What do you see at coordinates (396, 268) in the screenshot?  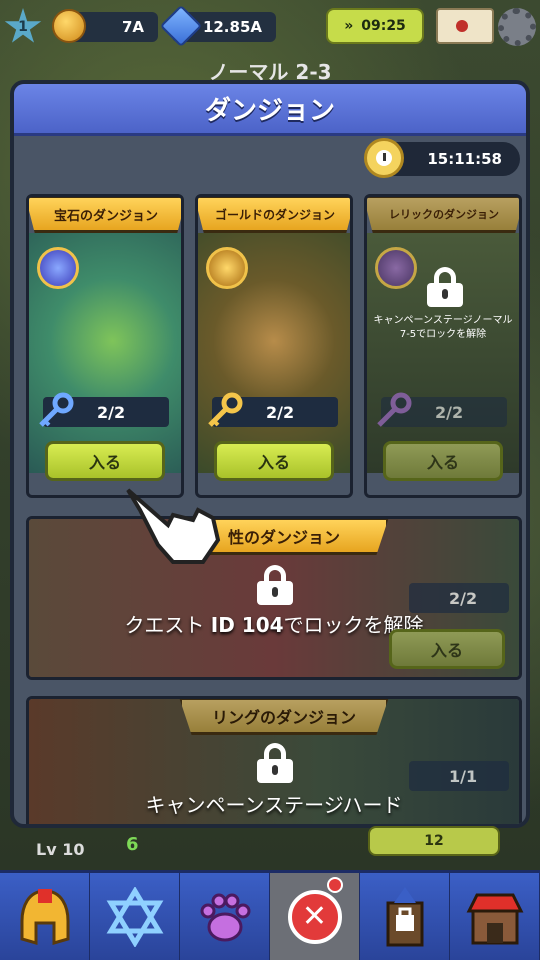 I see `ankh-badge-icon` at bounding box center [396, 268].